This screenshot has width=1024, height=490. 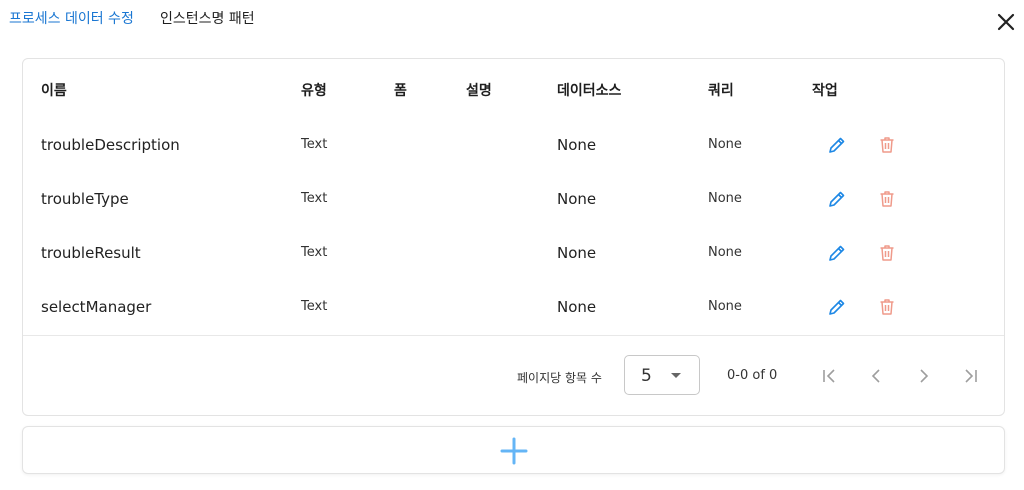 What do you see at coordinates (752, 375) in the screenshot?
I see `page-range-text: 0-0 of 0` at bounding box center [752, 375].